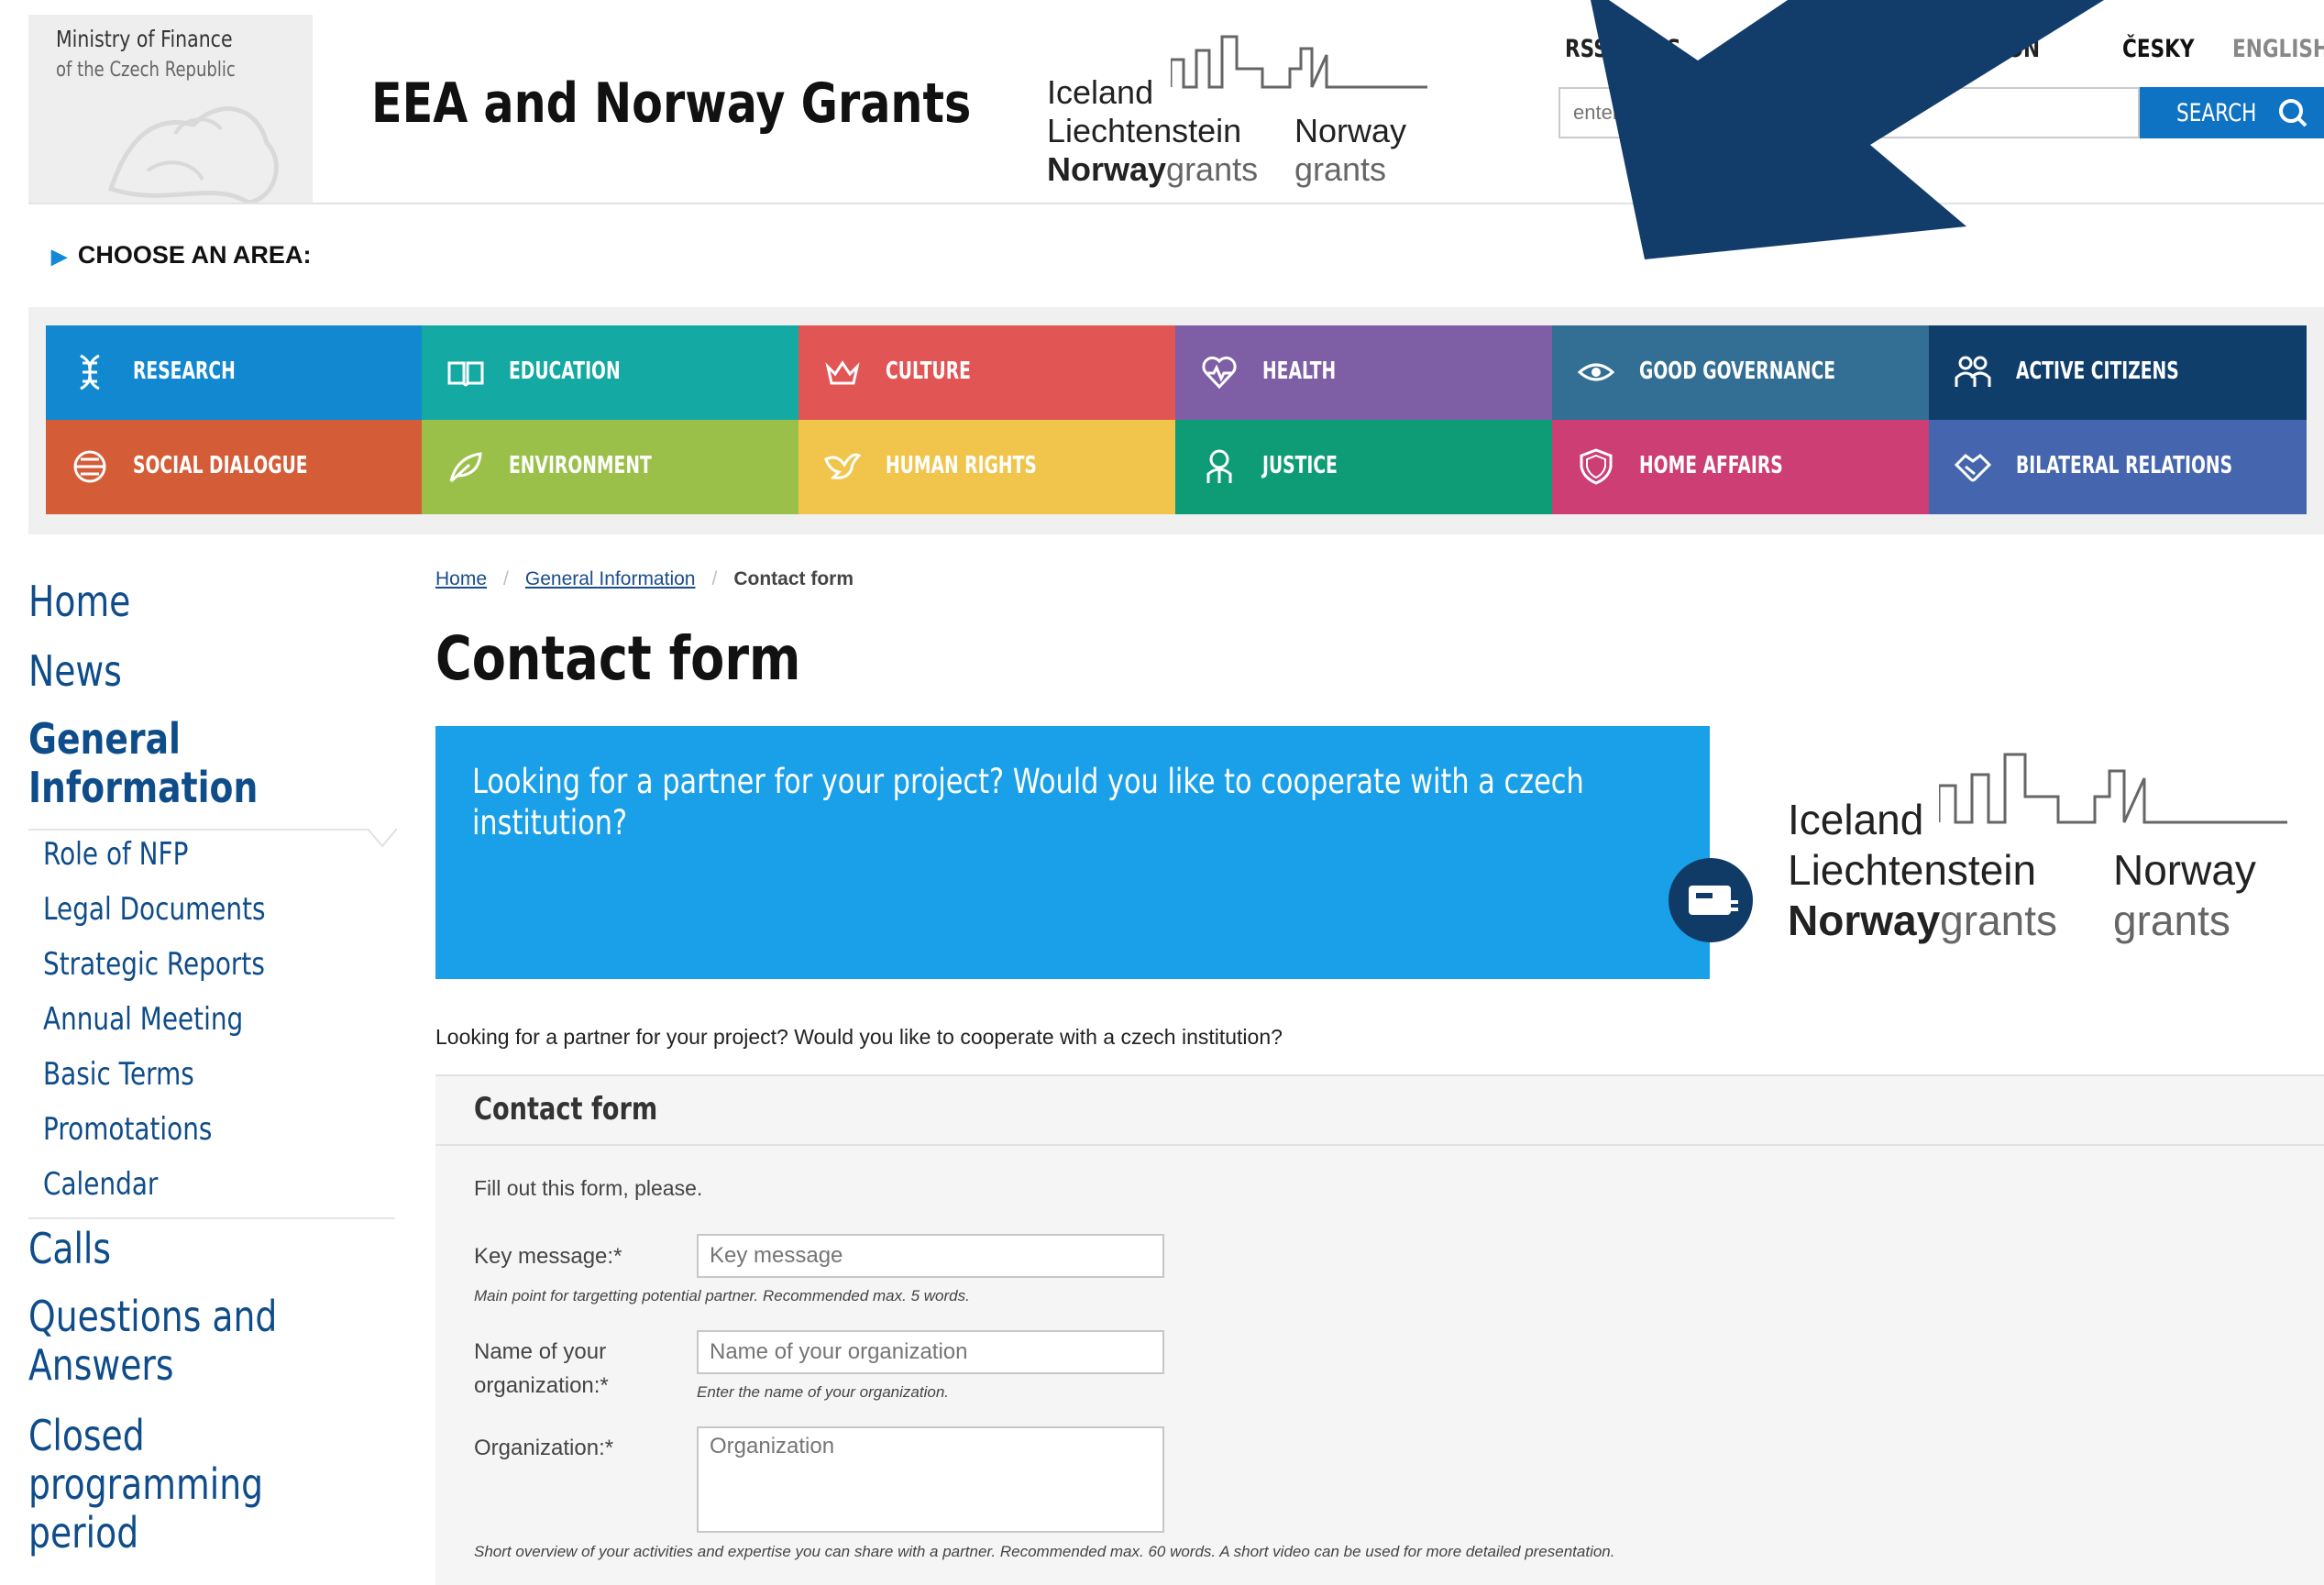 This screenshot has height=1585, width=2324. Describe the element at coordinates (930, 1352) in the screenshot. I see `org-name-input` at that location.